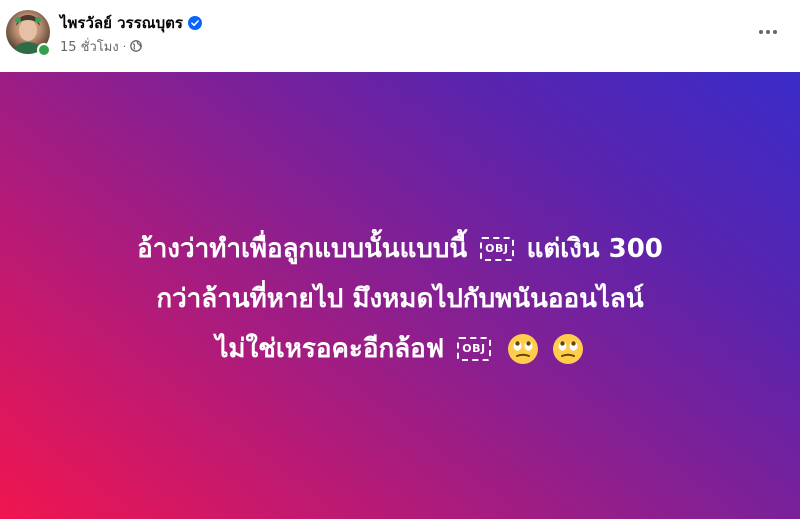 This screenshot has width=800, height=519. Describe the element at coordinates (400, 36) in the screenshot. I see `post-header: ไพรวัลย์ วรรณบุตร 15 ชั่วโมง ·` at that location.